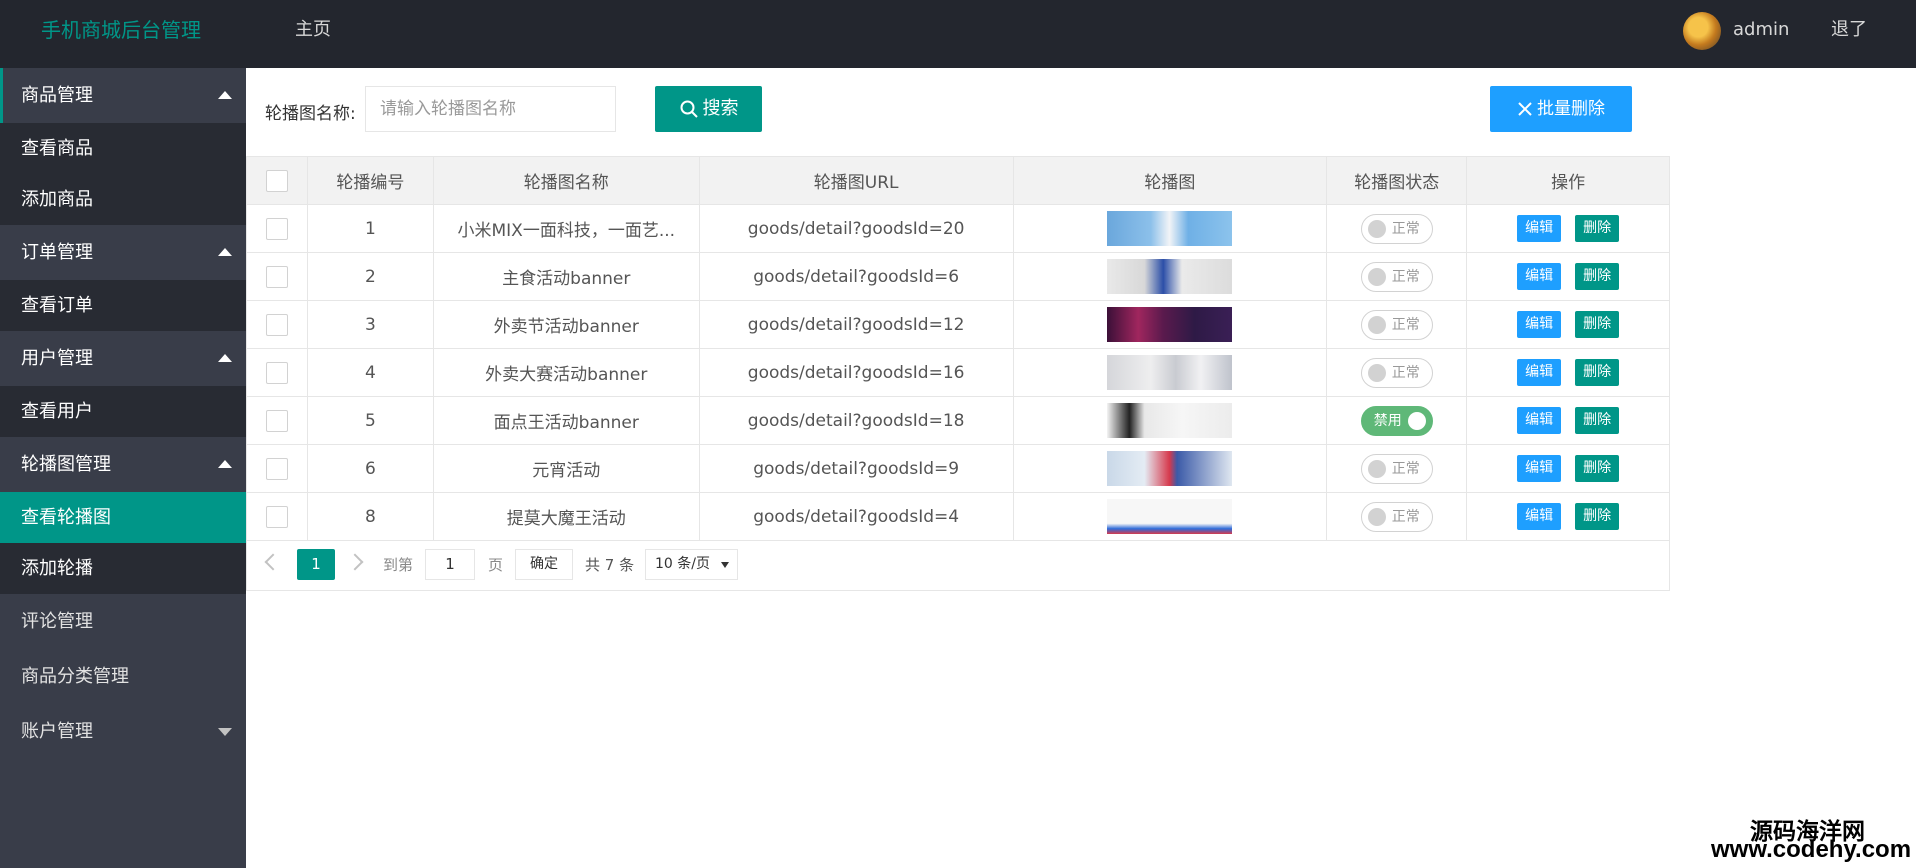 This screenshot has height=868, width=1916. Describe the element at coordinates (566, 420) in the screenshot. I see `banner-name: 面点王活动banner` at that location.